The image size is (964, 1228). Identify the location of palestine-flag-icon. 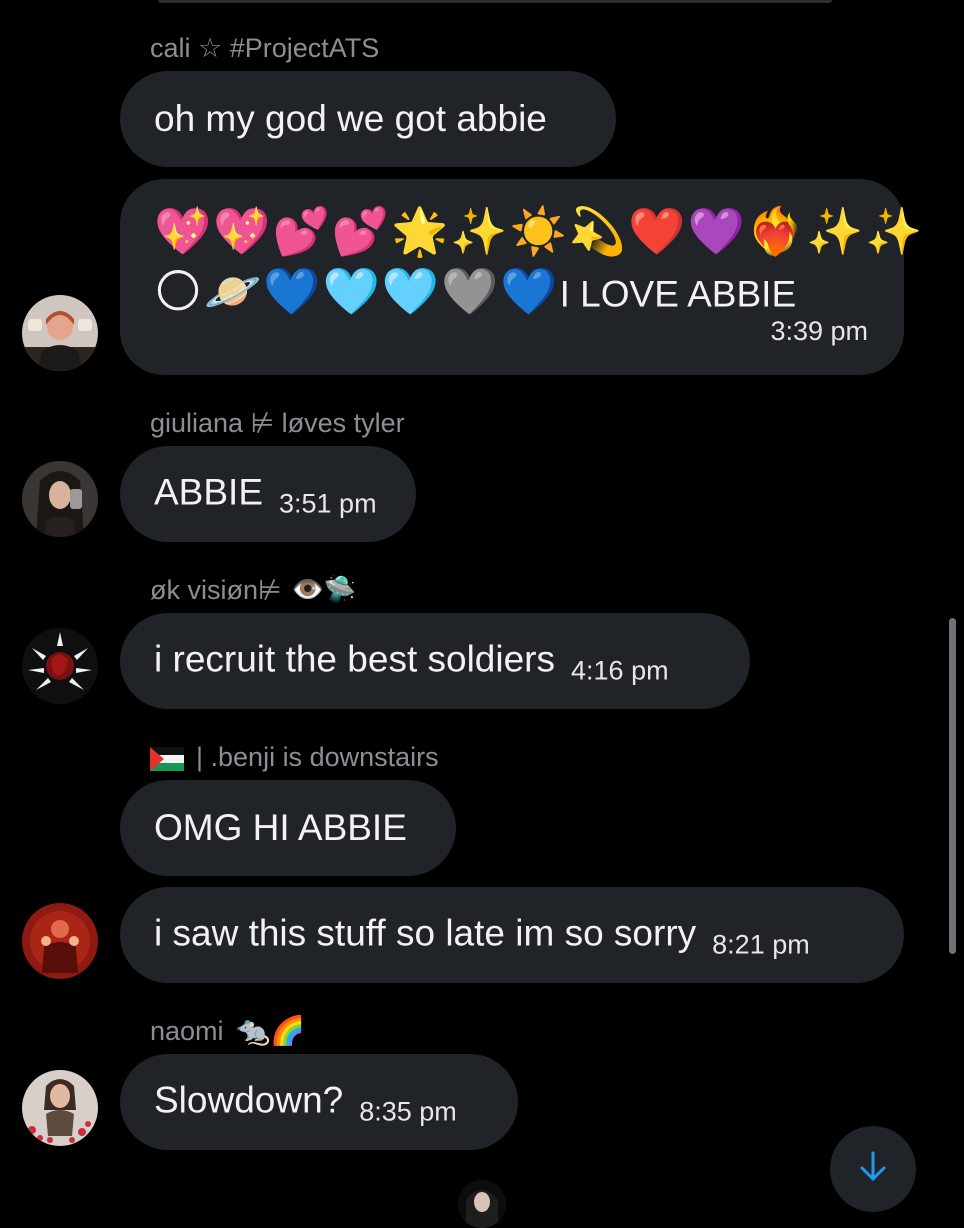
(167, 758).